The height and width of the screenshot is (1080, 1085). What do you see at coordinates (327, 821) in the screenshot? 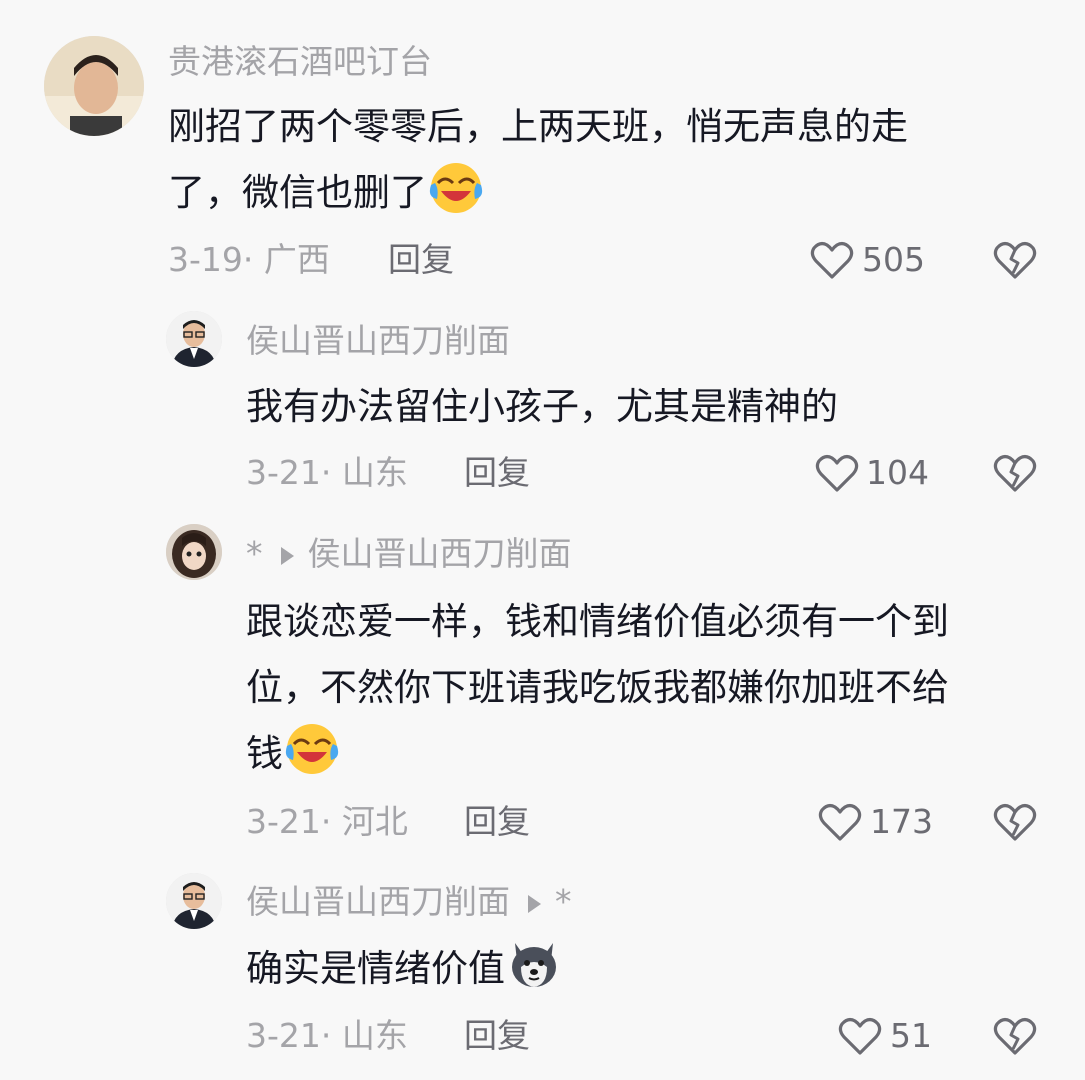
I see `comment-meta: 3-21· 河北` at bounding box center [327, 821].